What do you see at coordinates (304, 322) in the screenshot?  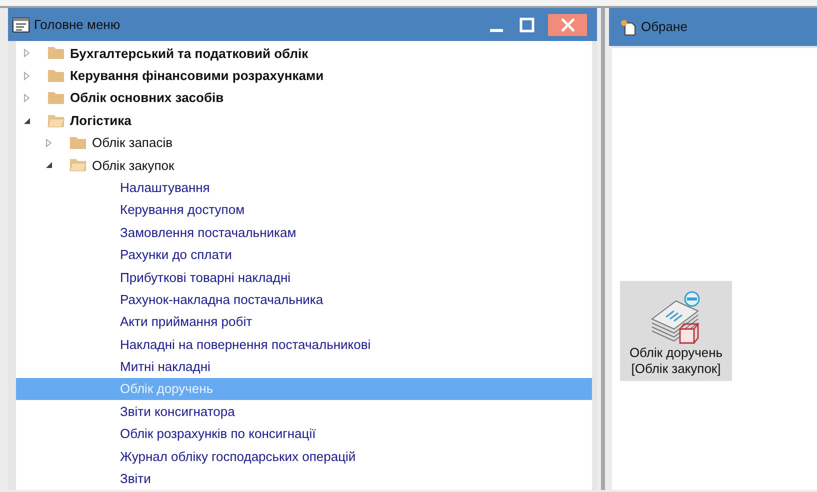 I see `menu-item: Акти приймання робіт` at bounding box center [304, 322].